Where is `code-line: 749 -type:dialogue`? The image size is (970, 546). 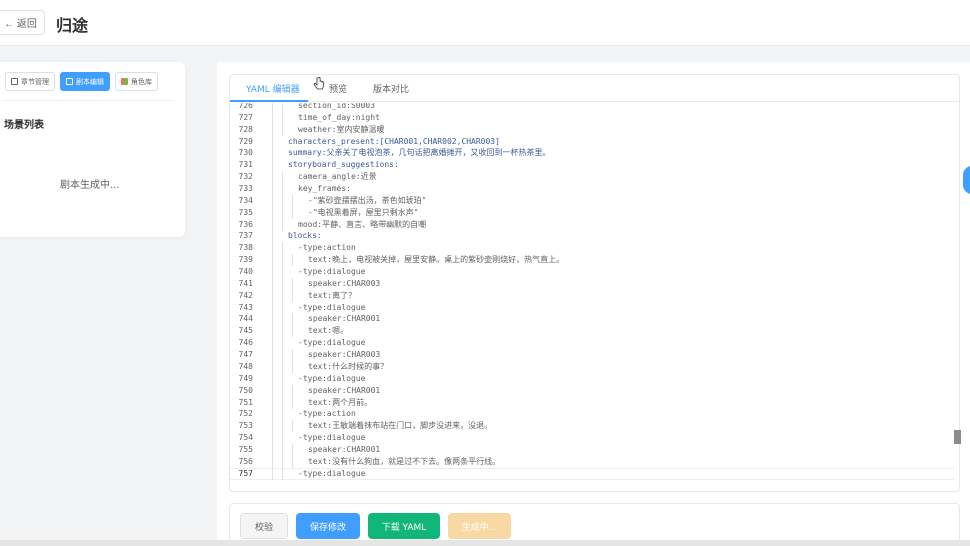
code-line: 749 -type:dialogue is located at coordinates (592, 378).